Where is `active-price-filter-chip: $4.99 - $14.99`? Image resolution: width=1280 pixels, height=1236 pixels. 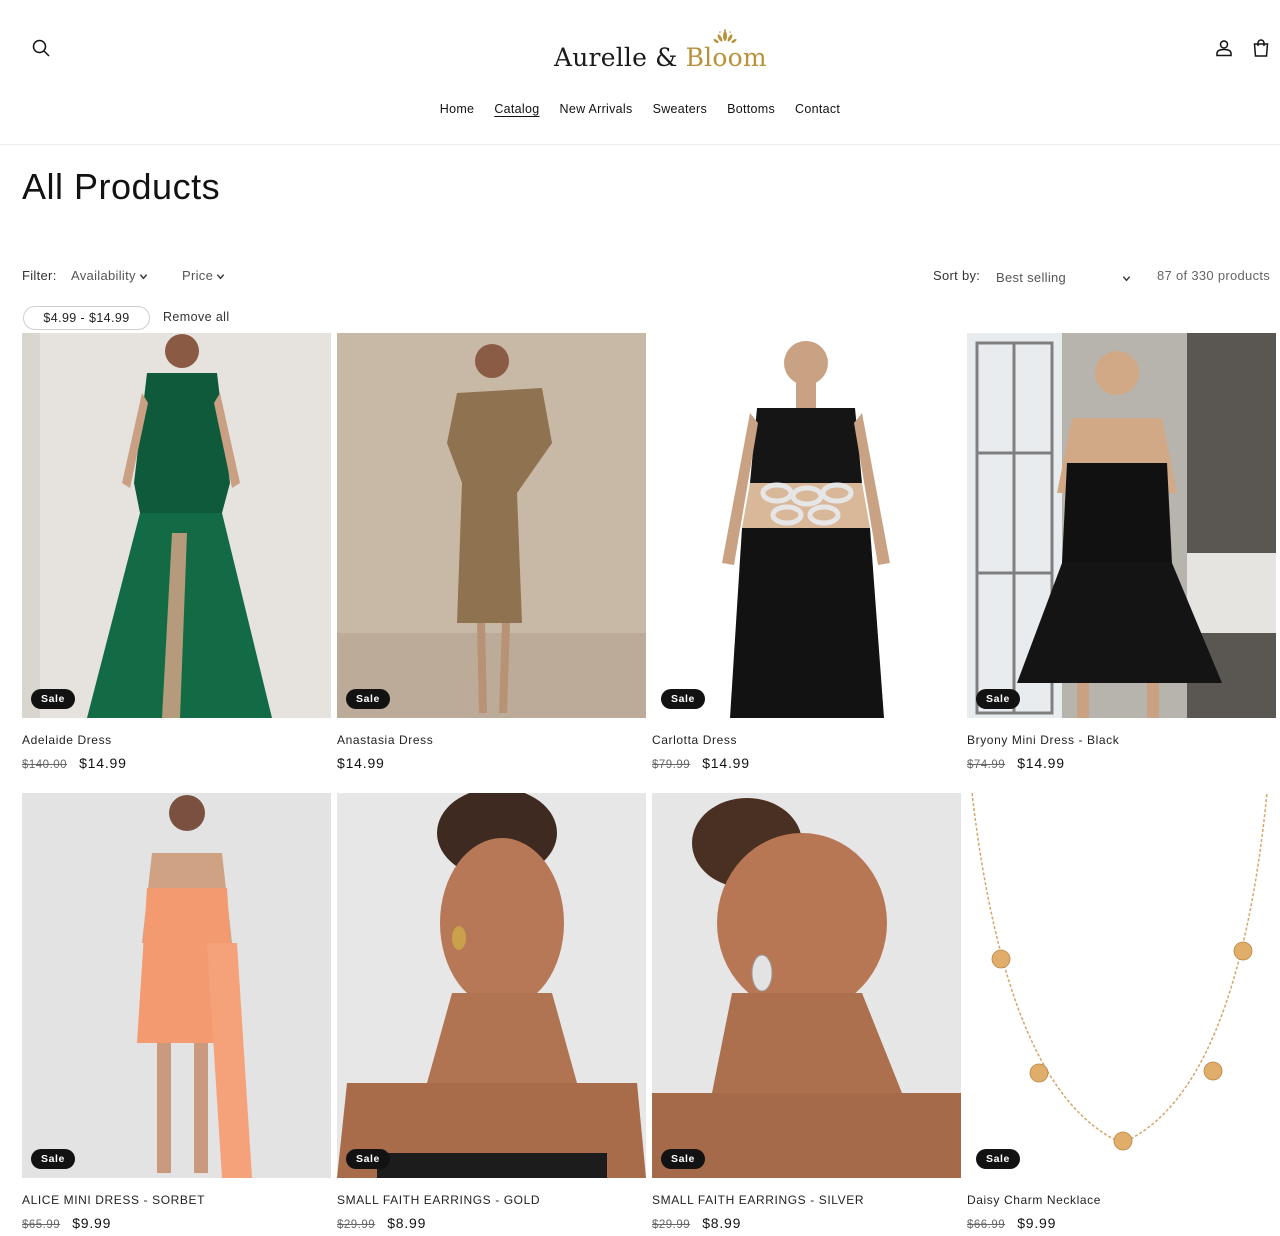
active-price-filter-chip: $4.99 - $14.99 is located at coordinates (86, 318).